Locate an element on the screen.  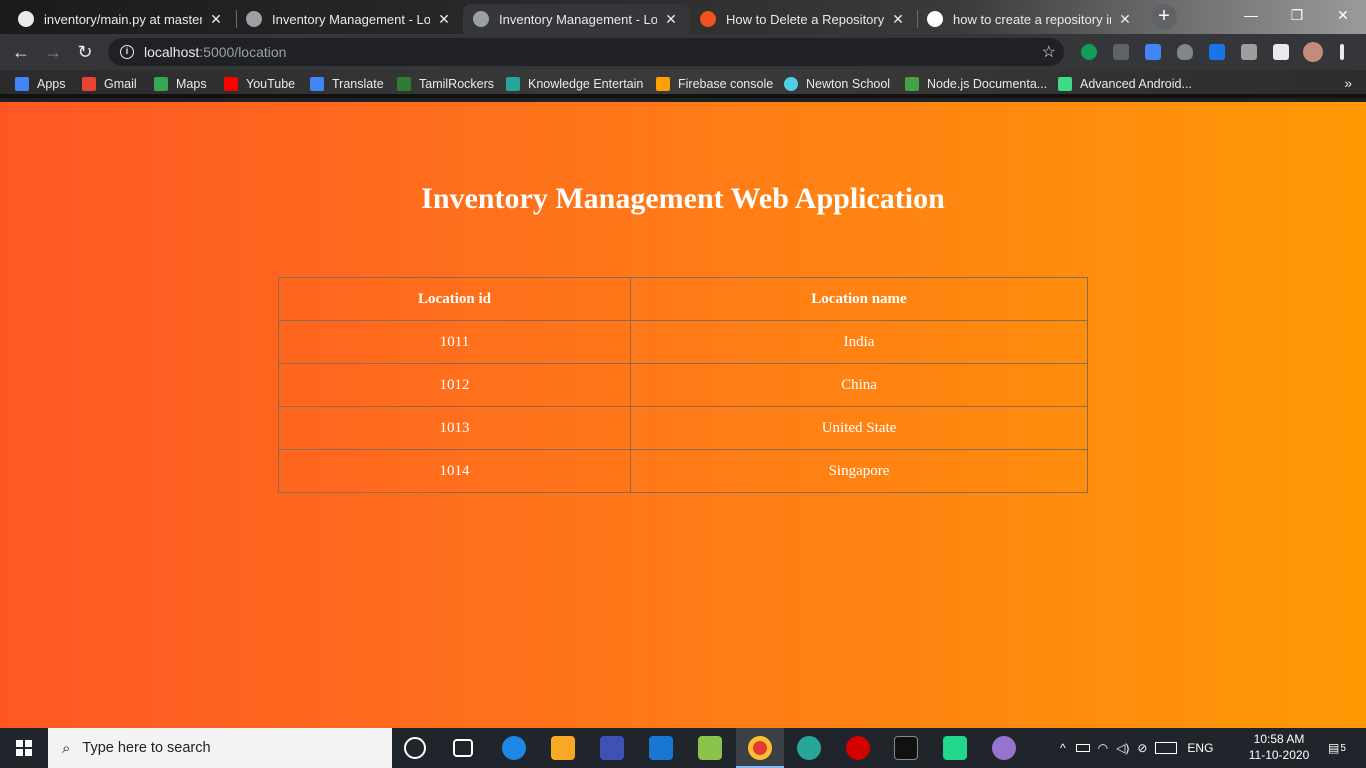
battery-icon is located at coordinates (1082, 748).